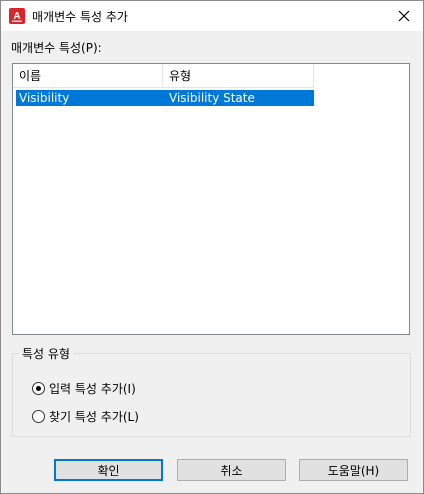  I want to click on row-name-cell: Visibility, so click(44, 98).